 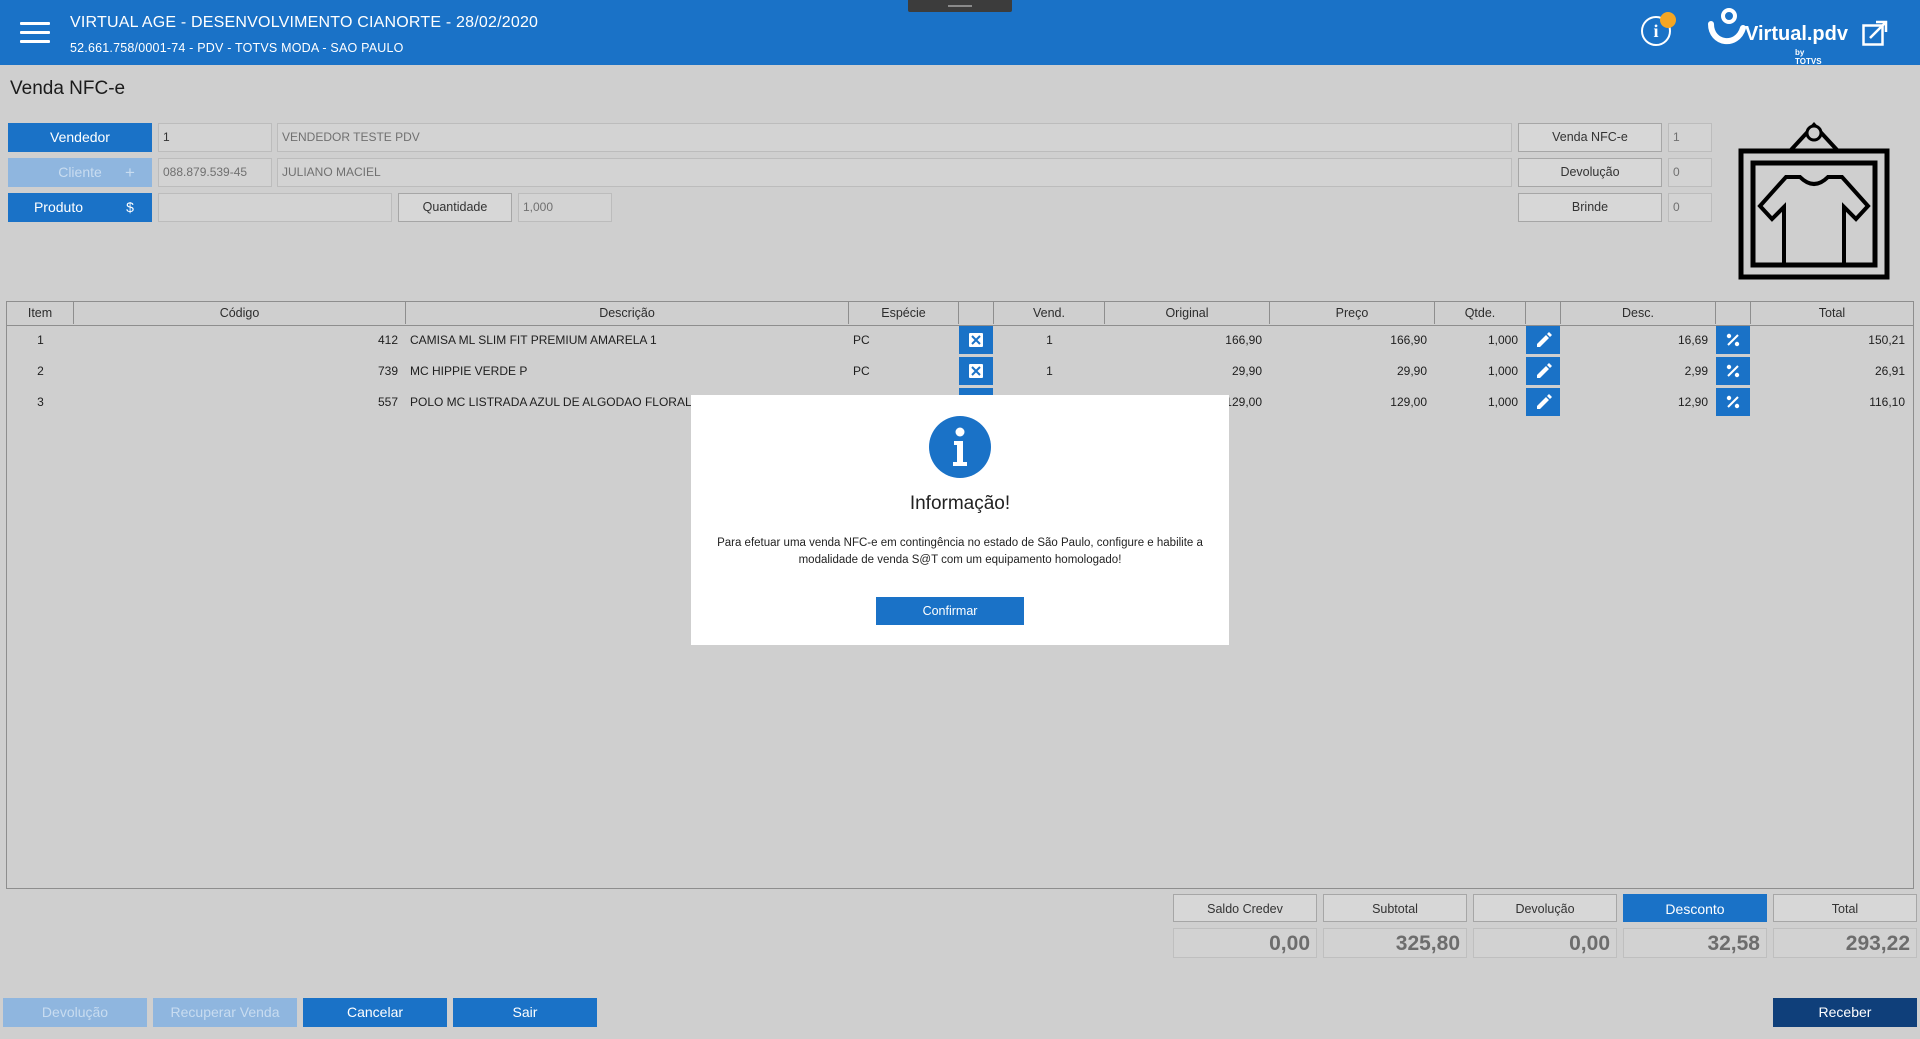 What do you see at coordinates (1727, 26) in the screenshot?
I see `brand-swirl-icon` at bounding box center [1727, 26].